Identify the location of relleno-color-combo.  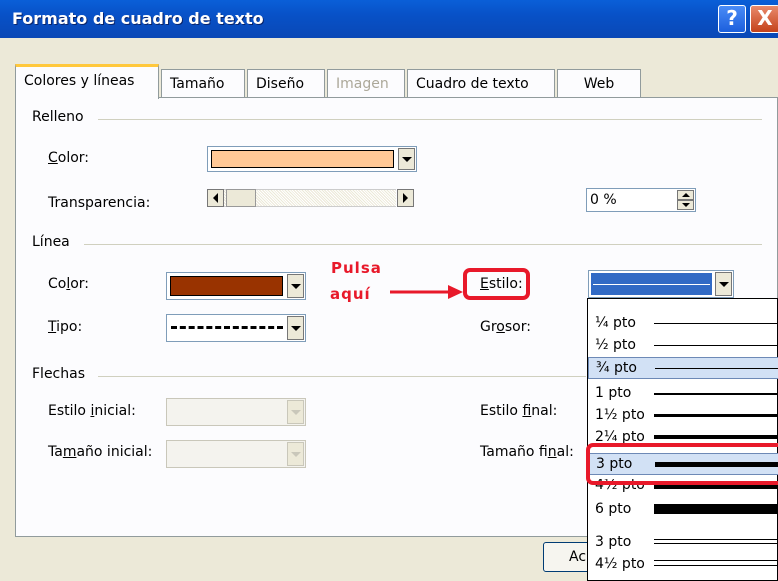
(312, 159).